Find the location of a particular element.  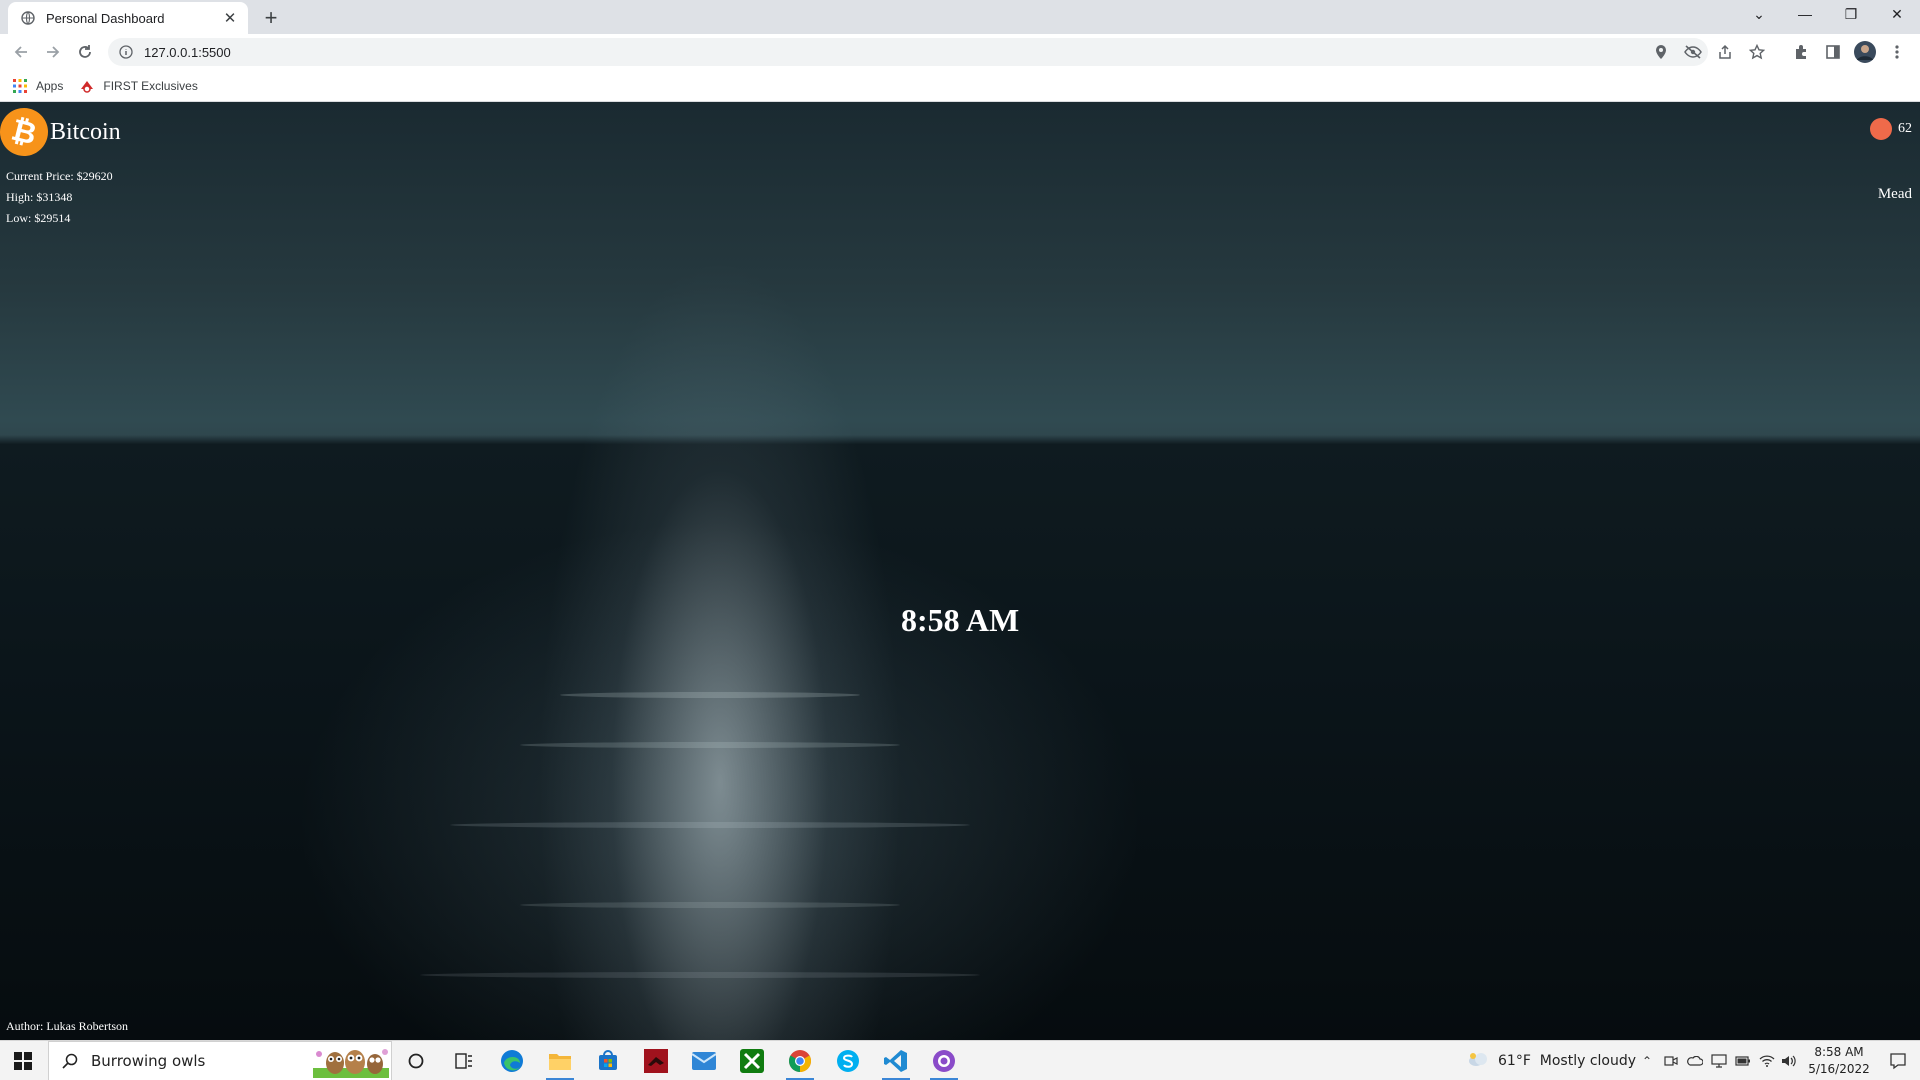

windows-start-icon is located at coordinates (23, 1060).